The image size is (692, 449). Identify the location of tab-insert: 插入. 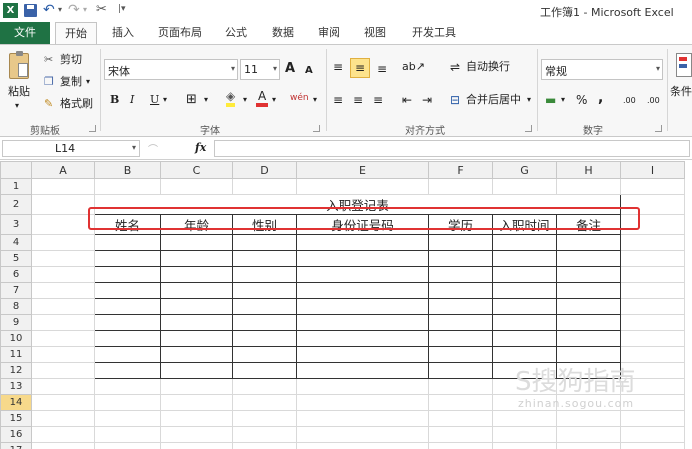
(123, 33).